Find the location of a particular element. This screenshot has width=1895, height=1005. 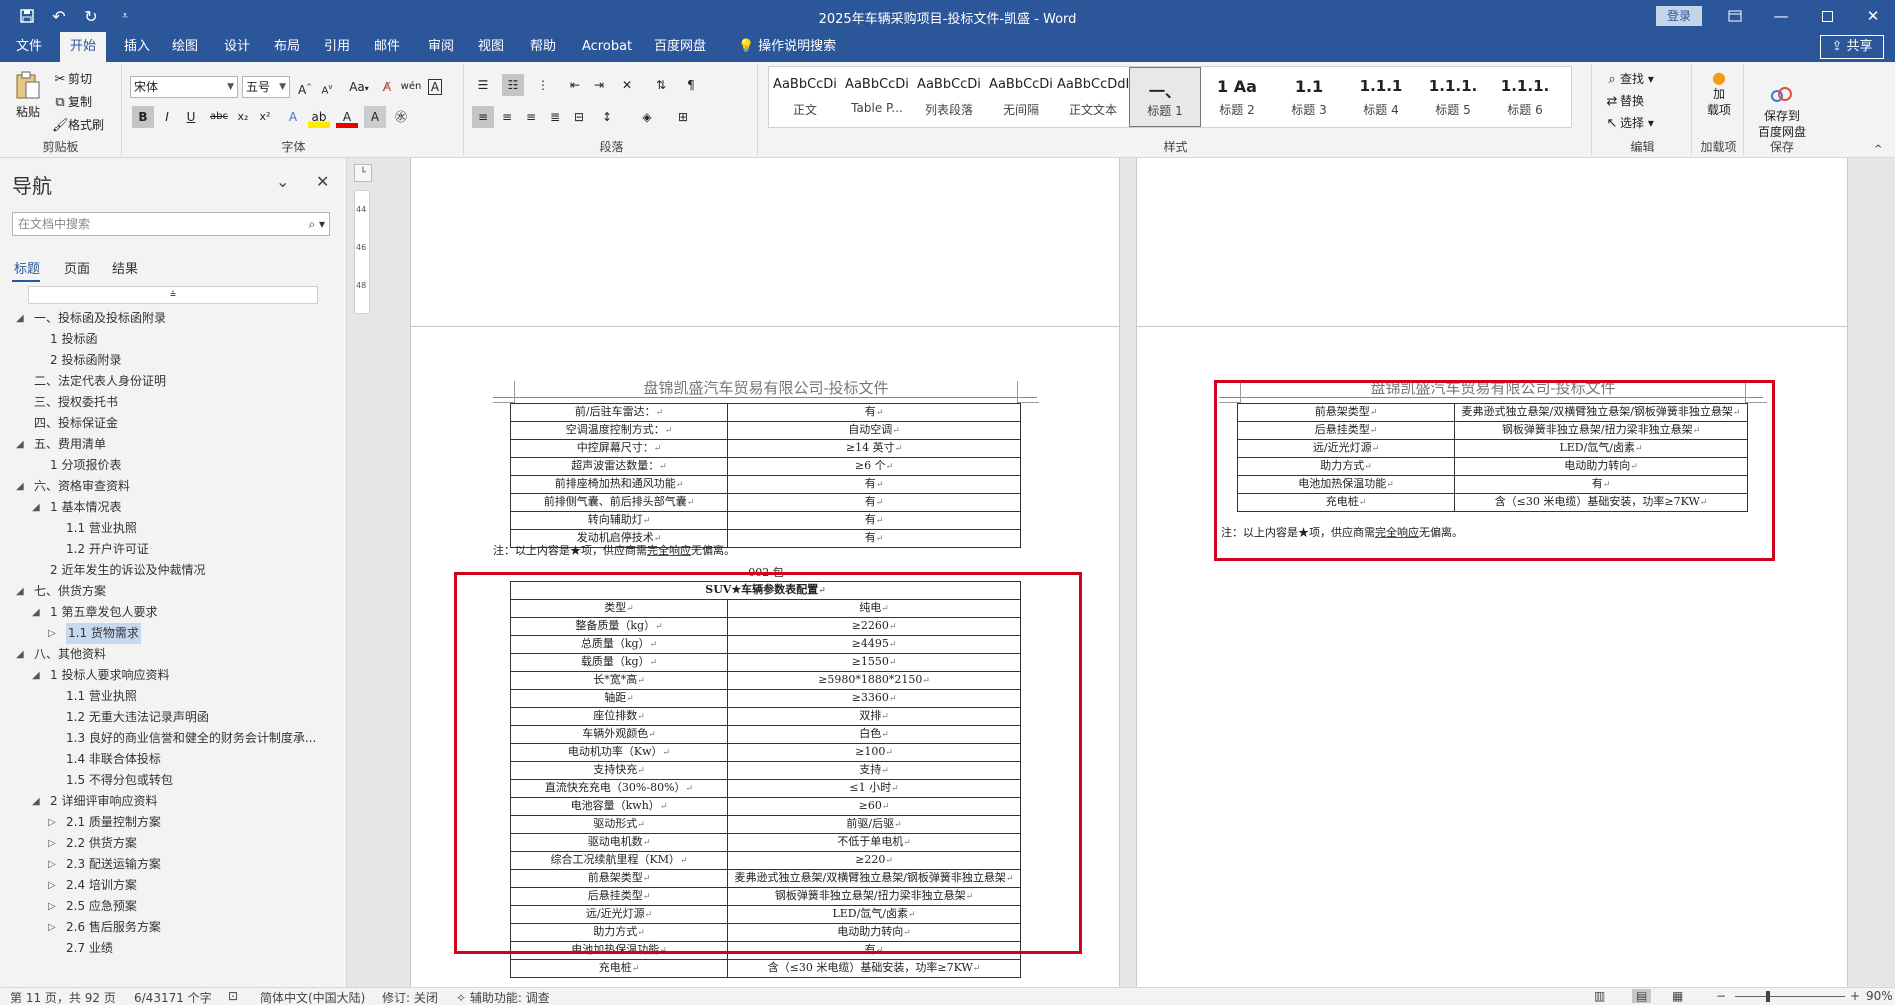

tab-view: 视图 is located at coordinates (491, 47).